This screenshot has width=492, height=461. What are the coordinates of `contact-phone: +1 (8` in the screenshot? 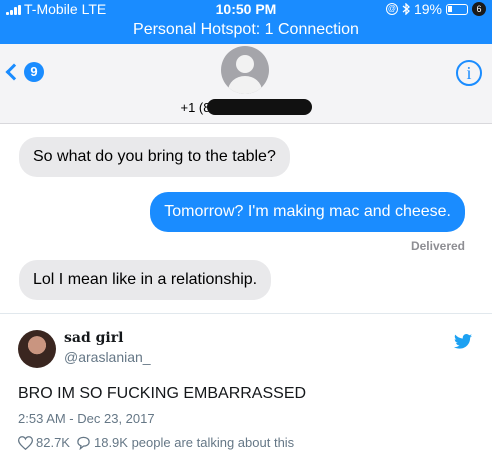 It's located at (195, 107).